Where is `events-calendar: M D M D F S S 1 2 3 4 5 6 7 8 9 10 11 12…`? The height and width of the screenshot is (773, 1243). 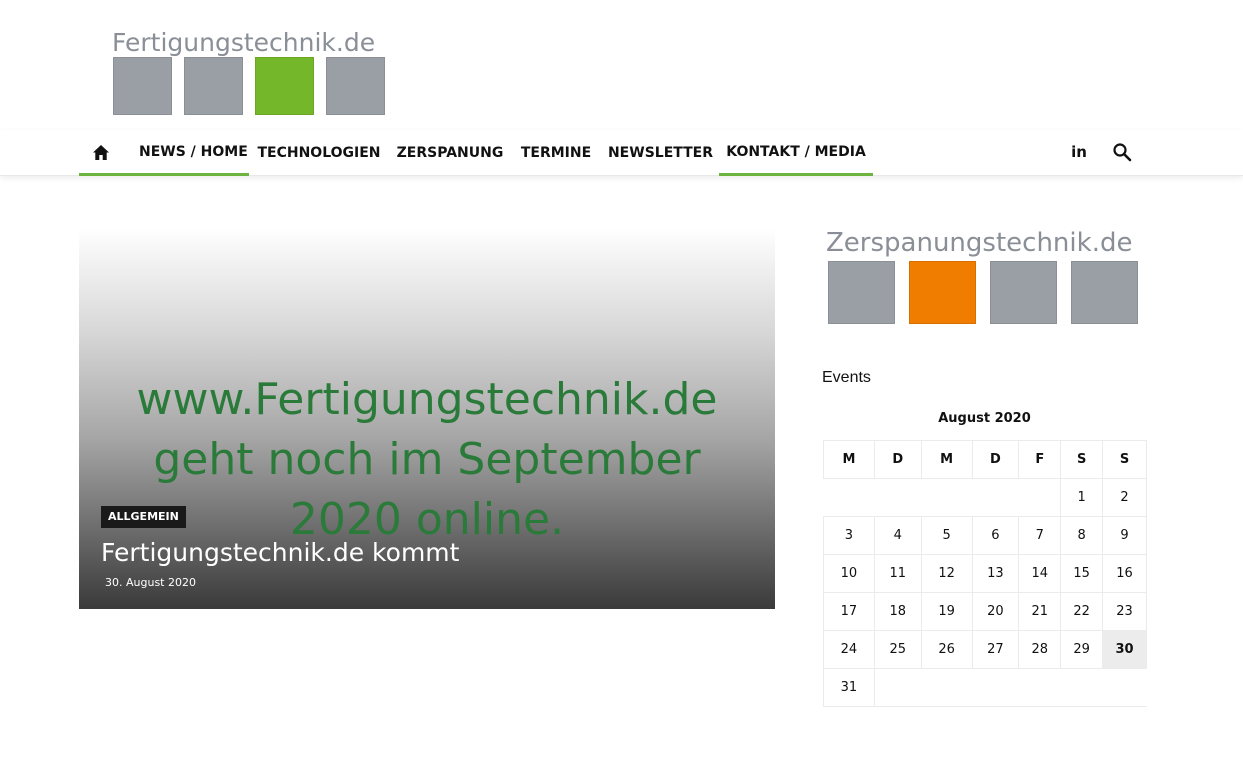
events-calendar: M D M D F S S 1 2 3 4 5 6 7 8 9 10 11 12… is located at coordinates (985, 573).